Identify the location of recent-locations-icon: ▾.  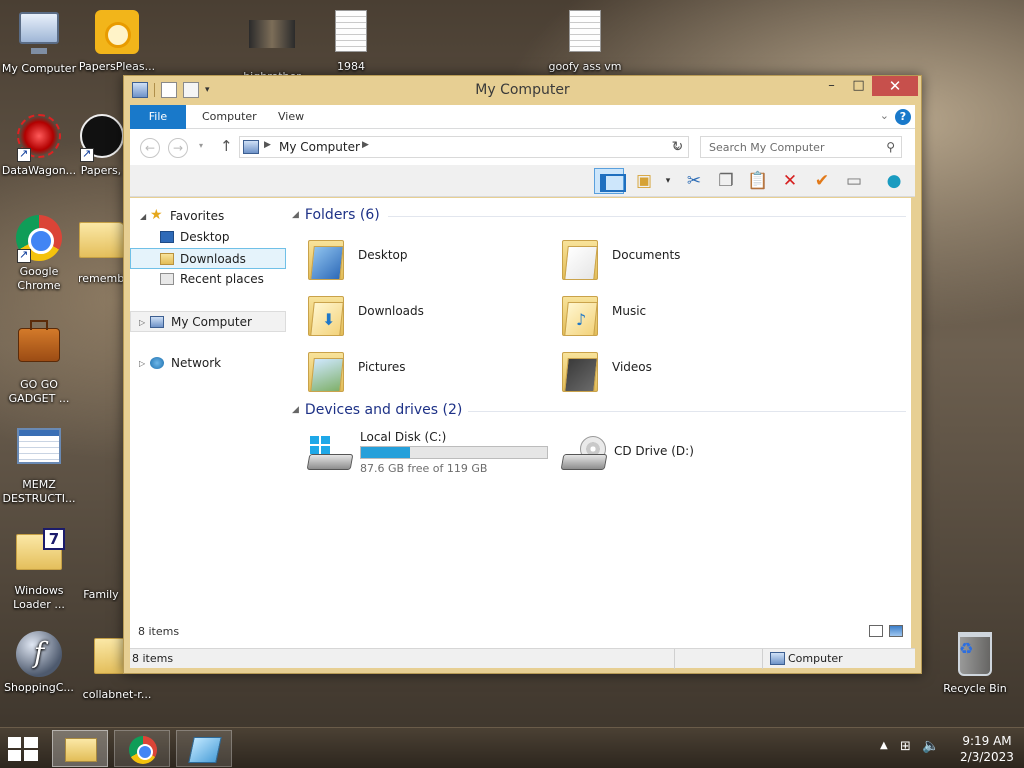
(201, 145).